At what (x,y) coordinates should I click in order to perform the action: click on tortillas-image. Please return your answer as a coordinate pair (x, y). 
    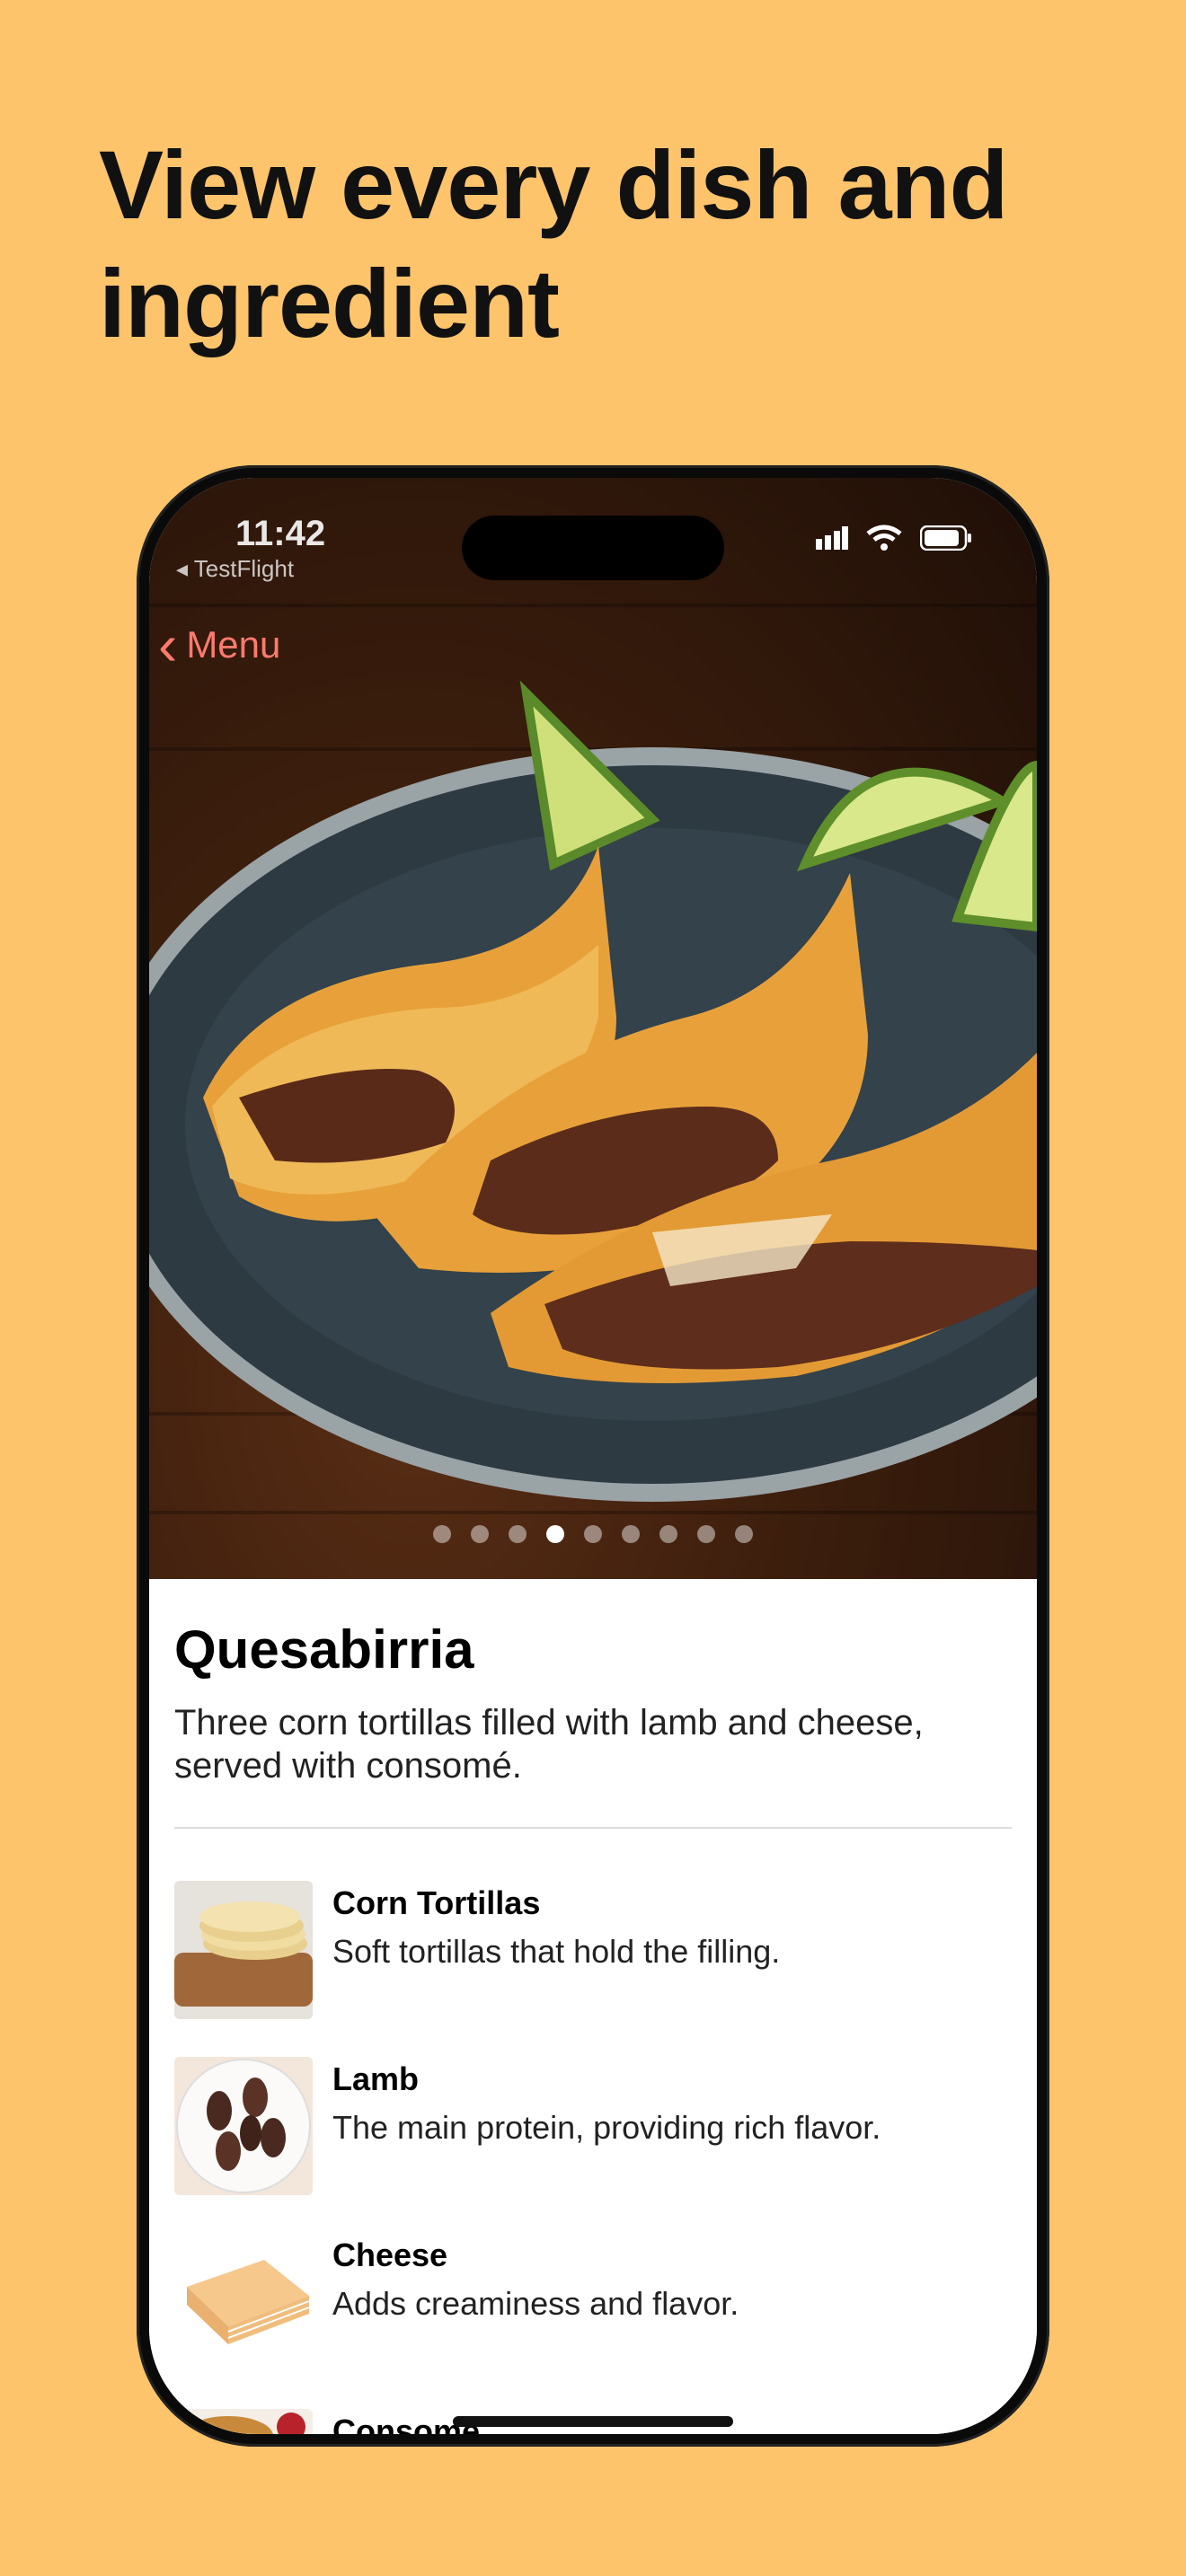
    Looking at the image, I should click on (243, 1950).